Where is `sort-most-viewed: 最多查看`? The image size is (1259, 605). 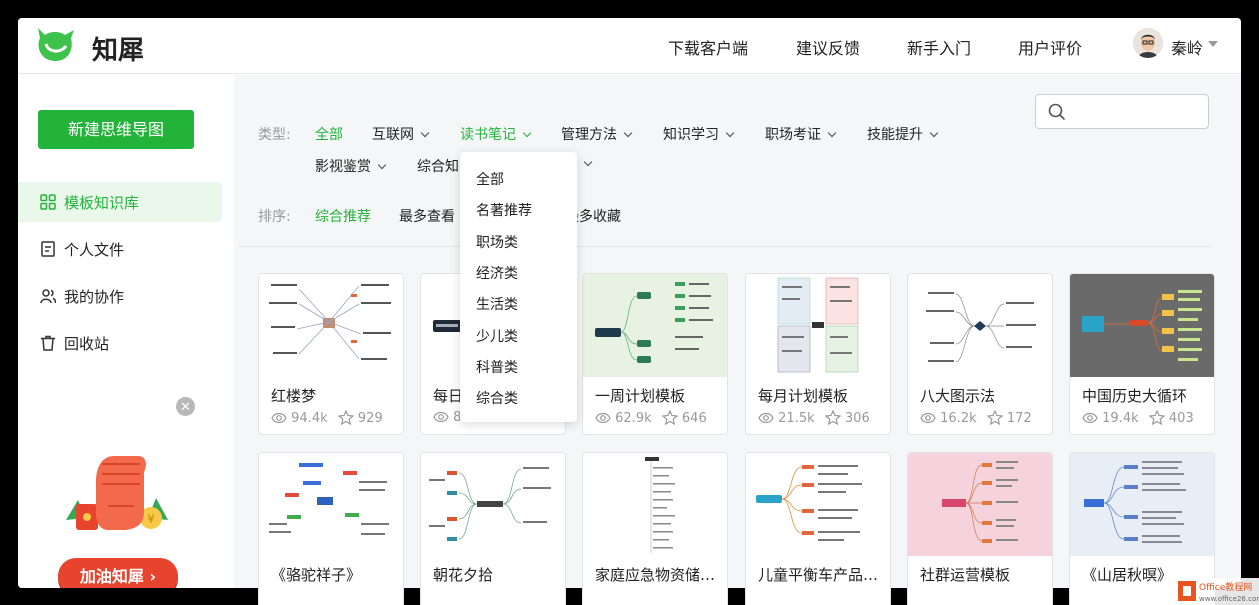
sort-most-viewed: 最多查看 is located at coordinates (427, 216).